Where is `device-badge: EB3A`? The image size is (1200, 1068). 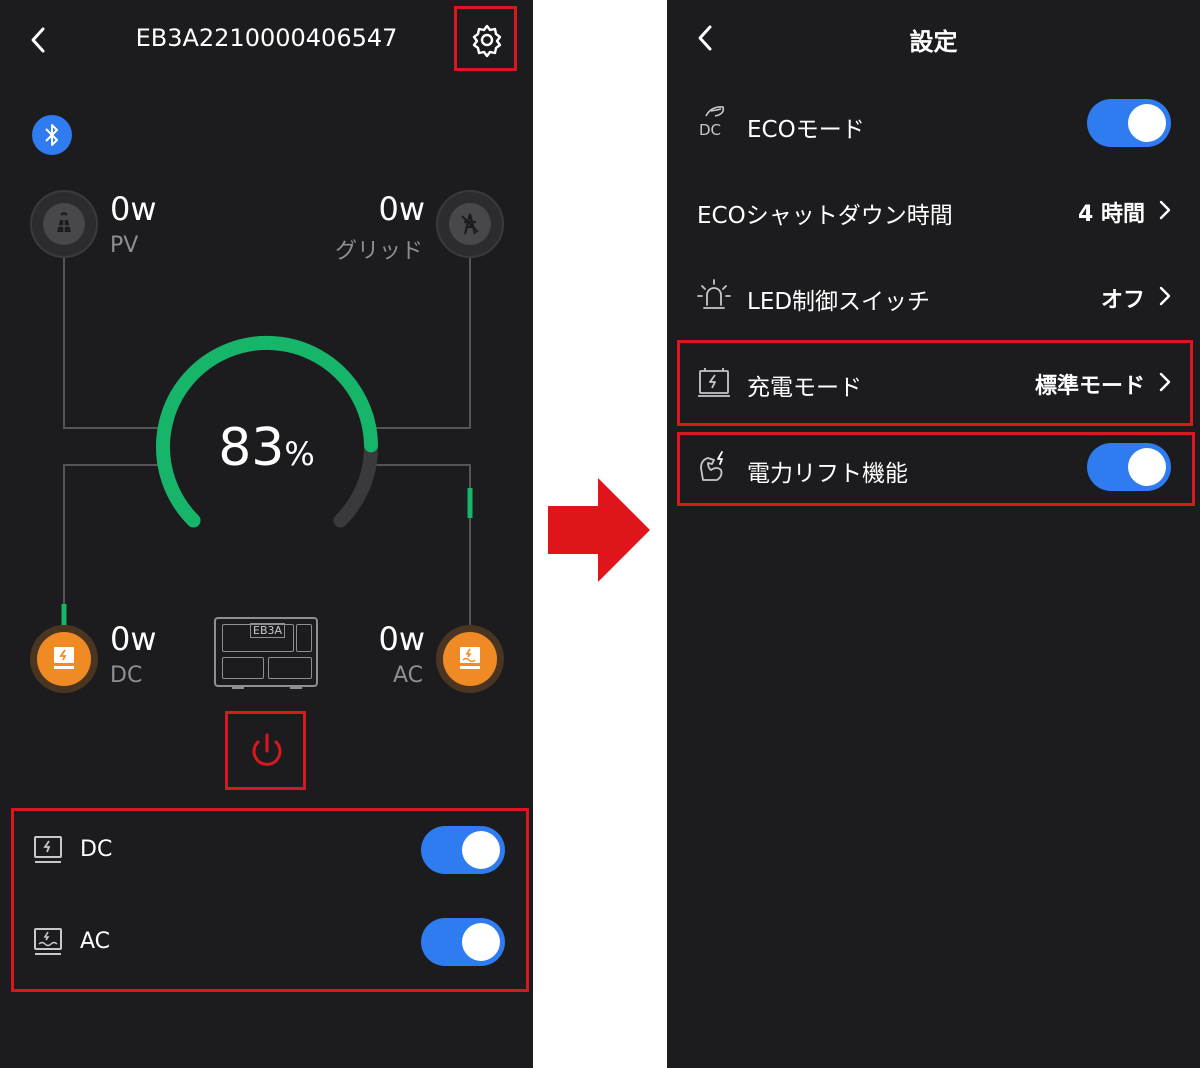 device-badge: EB3A is located at coordinates (268, 630).